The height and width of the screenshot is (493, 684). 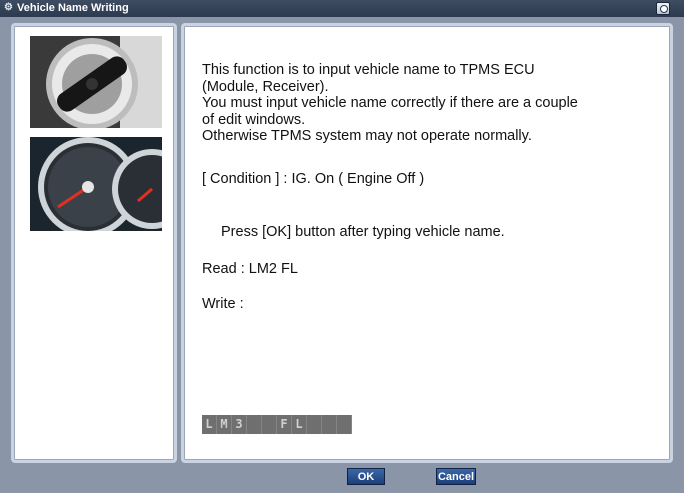 I want to click on title-bar: ⚙ Vehicle Name Writing, so click(x=342, y=8).